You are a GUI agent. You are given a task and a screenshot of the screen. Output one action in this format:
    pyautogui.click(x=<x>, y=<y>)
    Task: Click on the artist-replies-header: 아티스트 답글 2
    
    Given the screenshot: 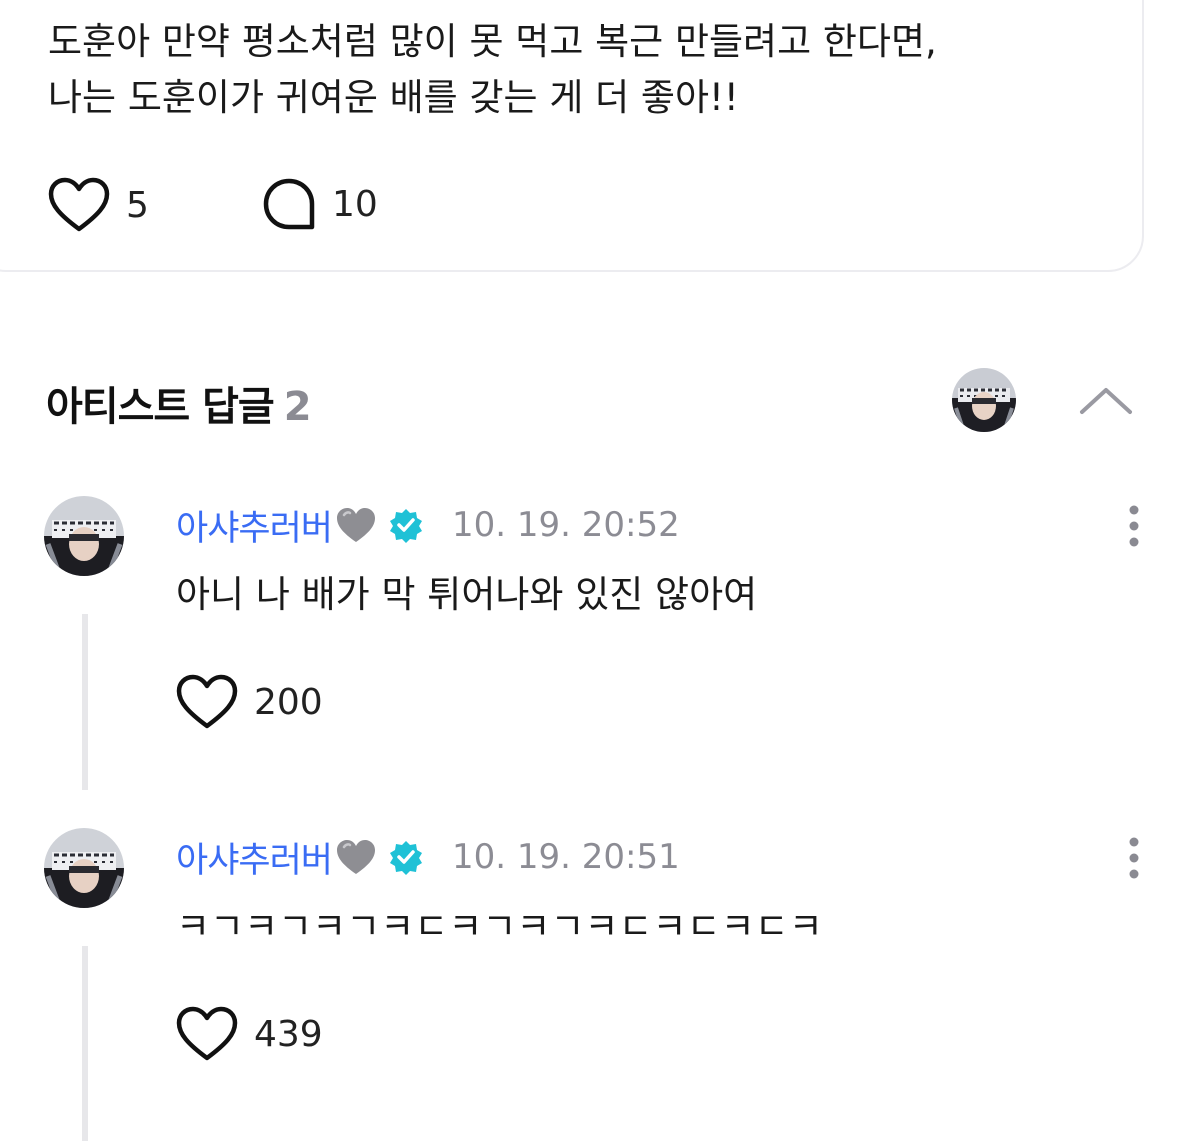 What is the action you would take?
    pyautogui.click(x=601, y=401)
    